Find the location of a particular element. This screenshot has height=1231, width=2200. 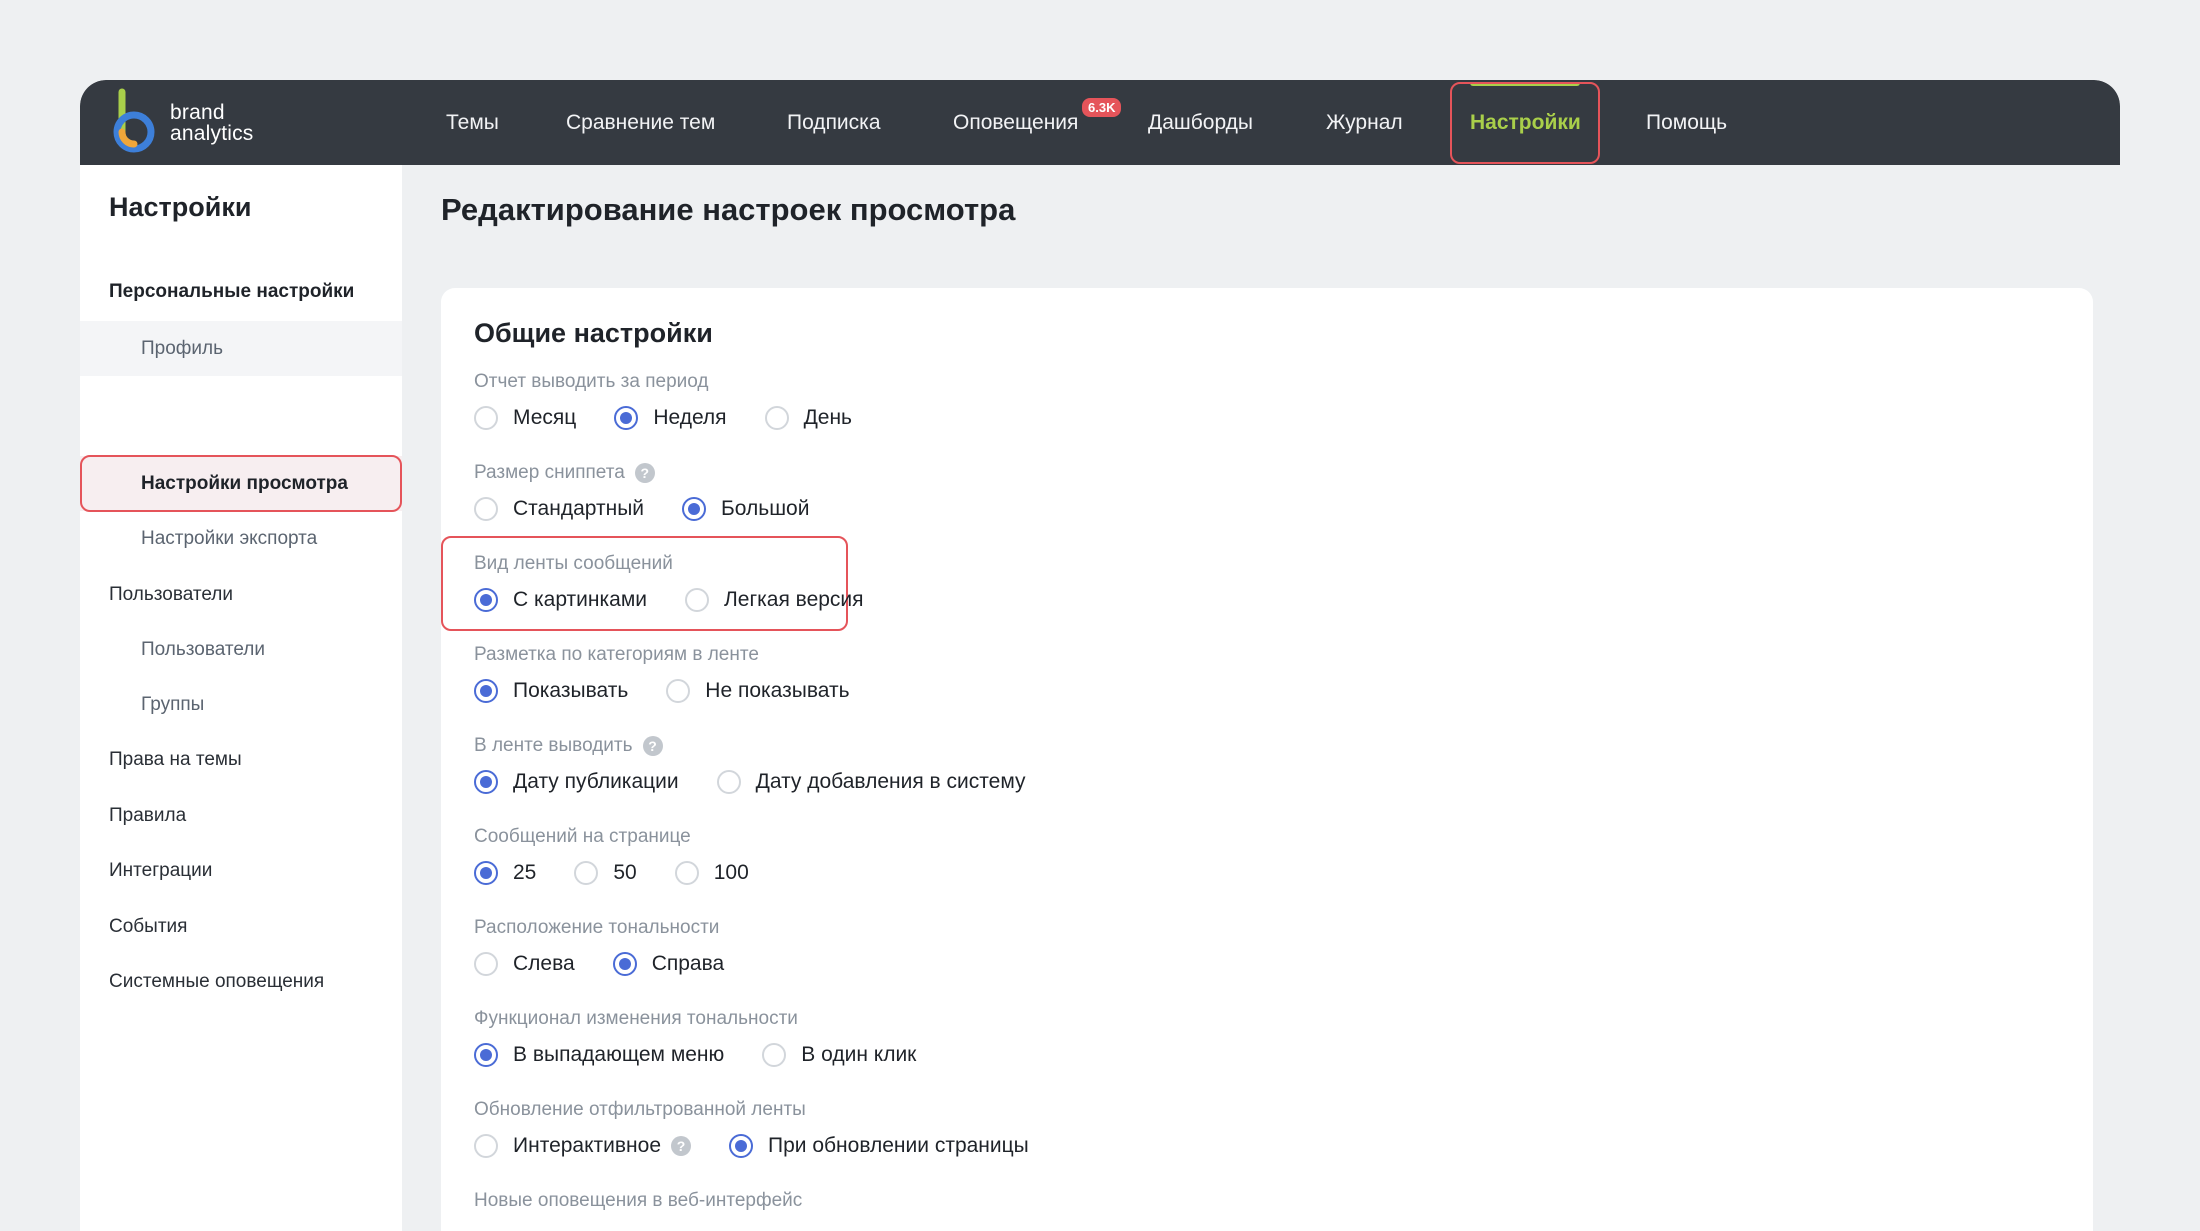

radio-group: Слева Справа is located at coordinates (618, 964).